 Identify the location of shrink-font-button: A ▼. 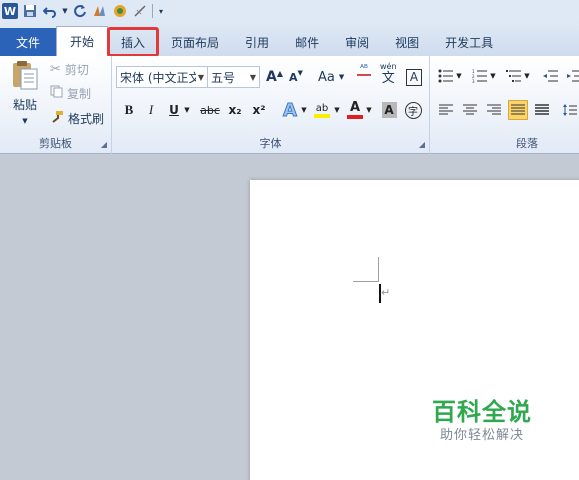
(296, 77).